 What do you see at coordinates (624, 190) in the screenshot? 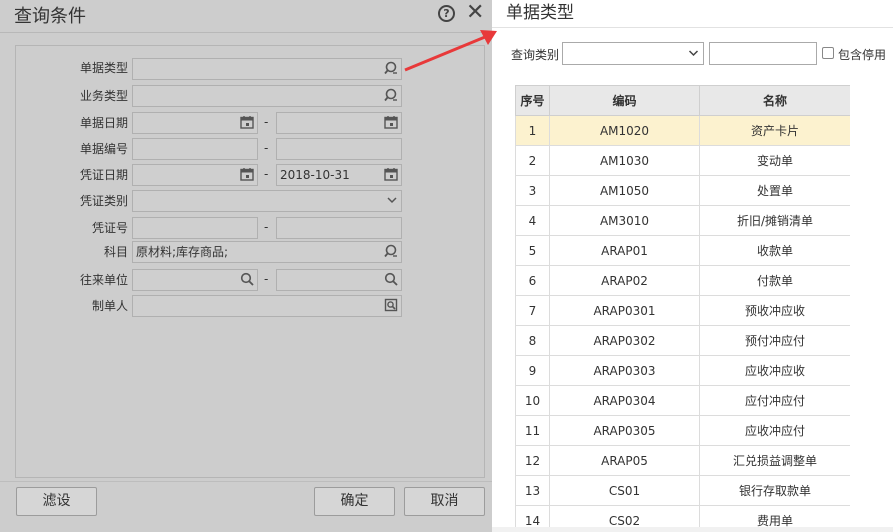
I see `cell-code: AM1050` at bounding box center [624, 190].